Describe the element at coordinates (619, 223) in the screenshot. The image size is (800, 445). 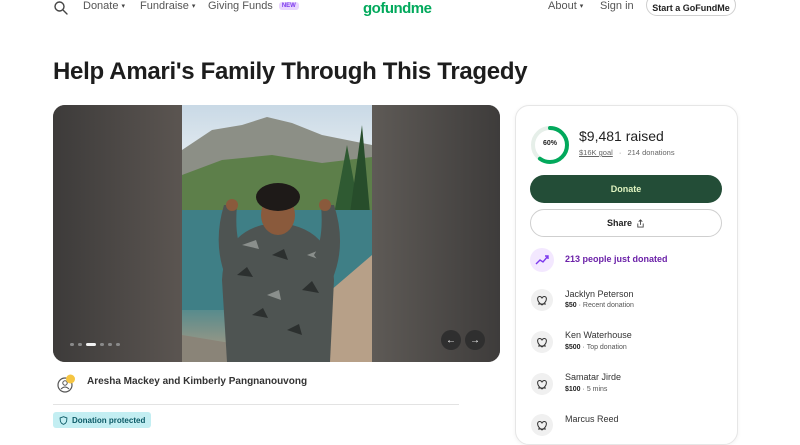
I see `share-label: Share` at that location.